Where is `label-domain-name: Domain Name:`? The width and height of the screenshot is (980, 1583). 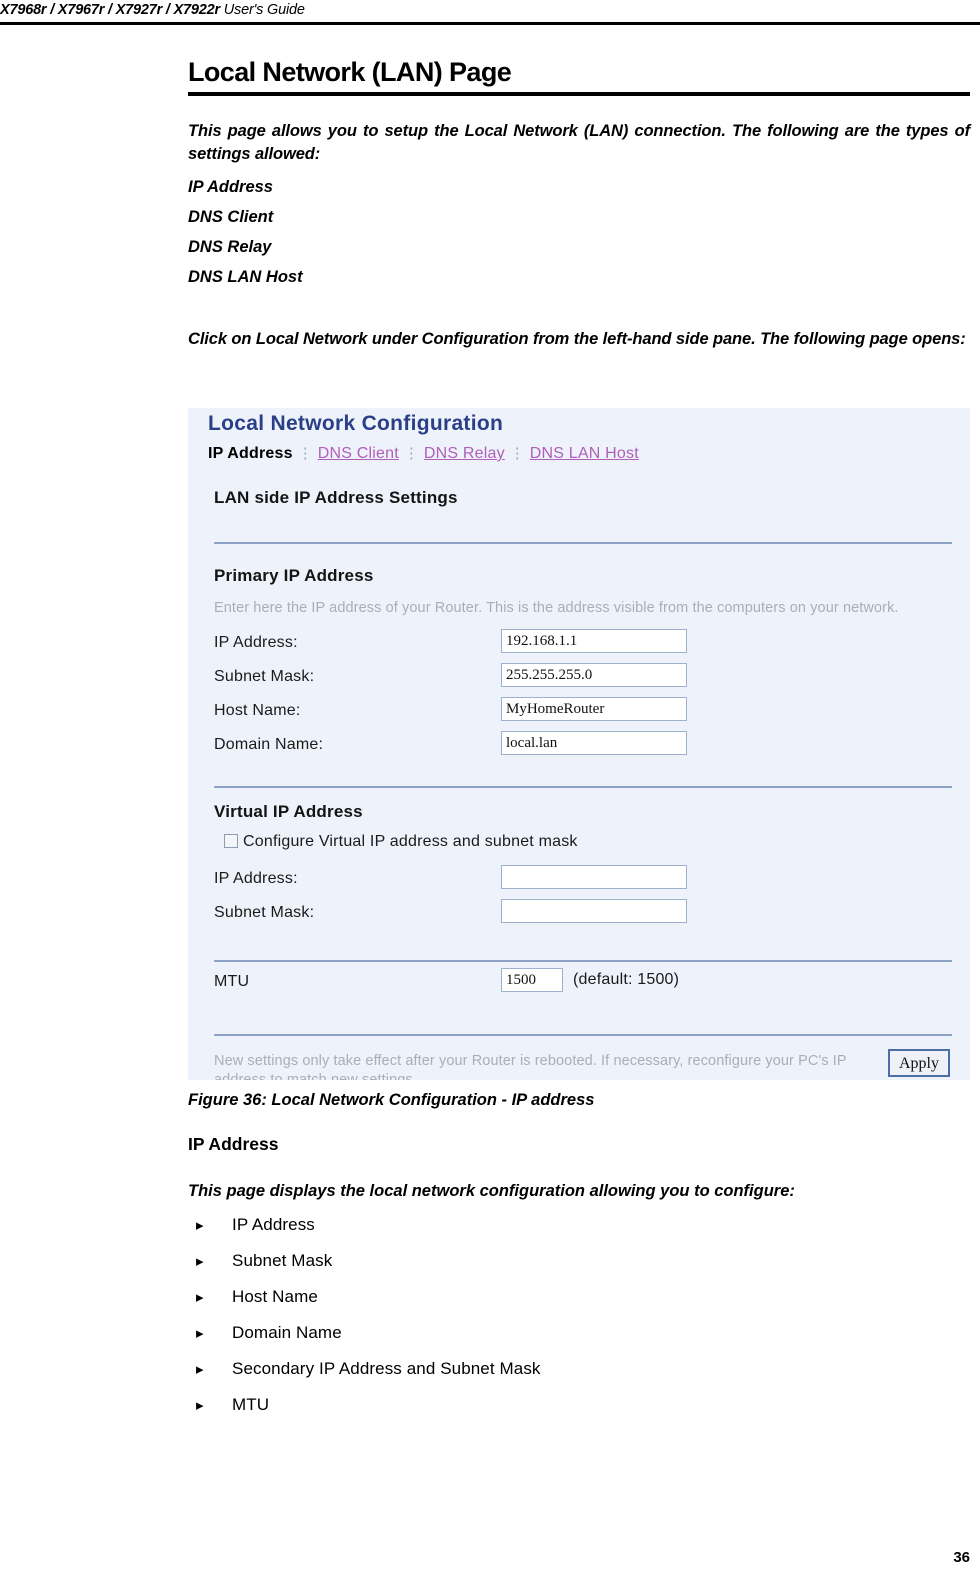 label-domain-name: Domain Name: is located at coordinates (269, 744).